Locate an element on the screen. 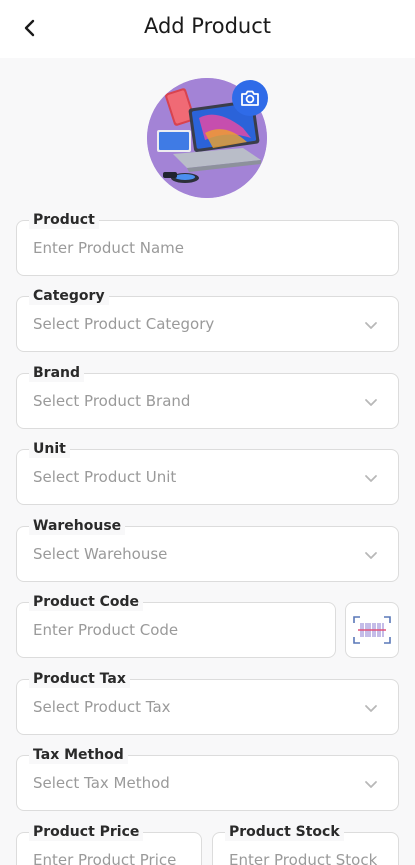  tax-method-placeholder: Select Tax Method is located at coordinates (101, 783).